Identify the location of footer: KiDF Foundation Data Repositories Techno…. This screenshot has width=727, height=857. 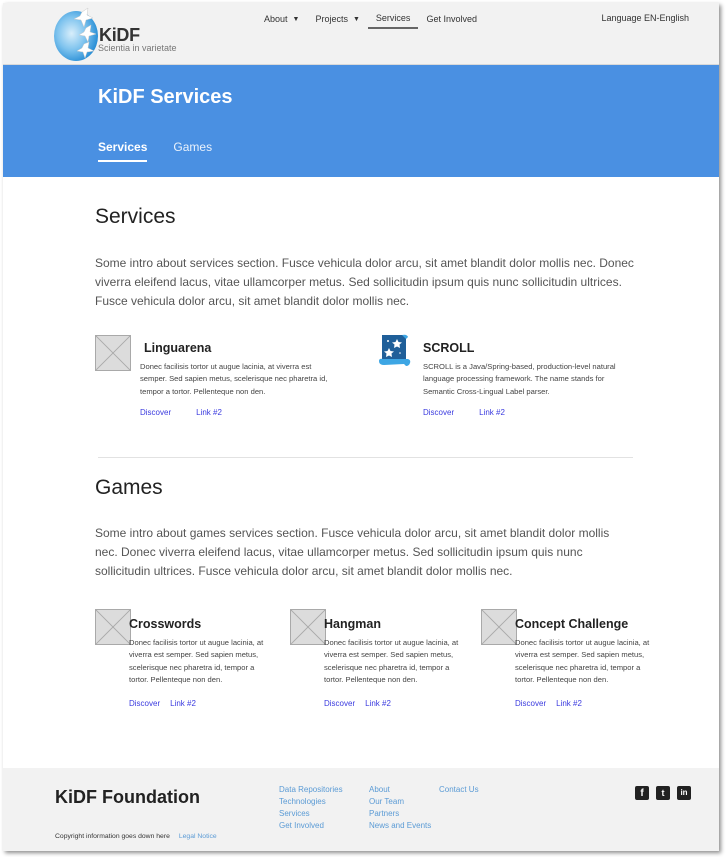
(361, 809).